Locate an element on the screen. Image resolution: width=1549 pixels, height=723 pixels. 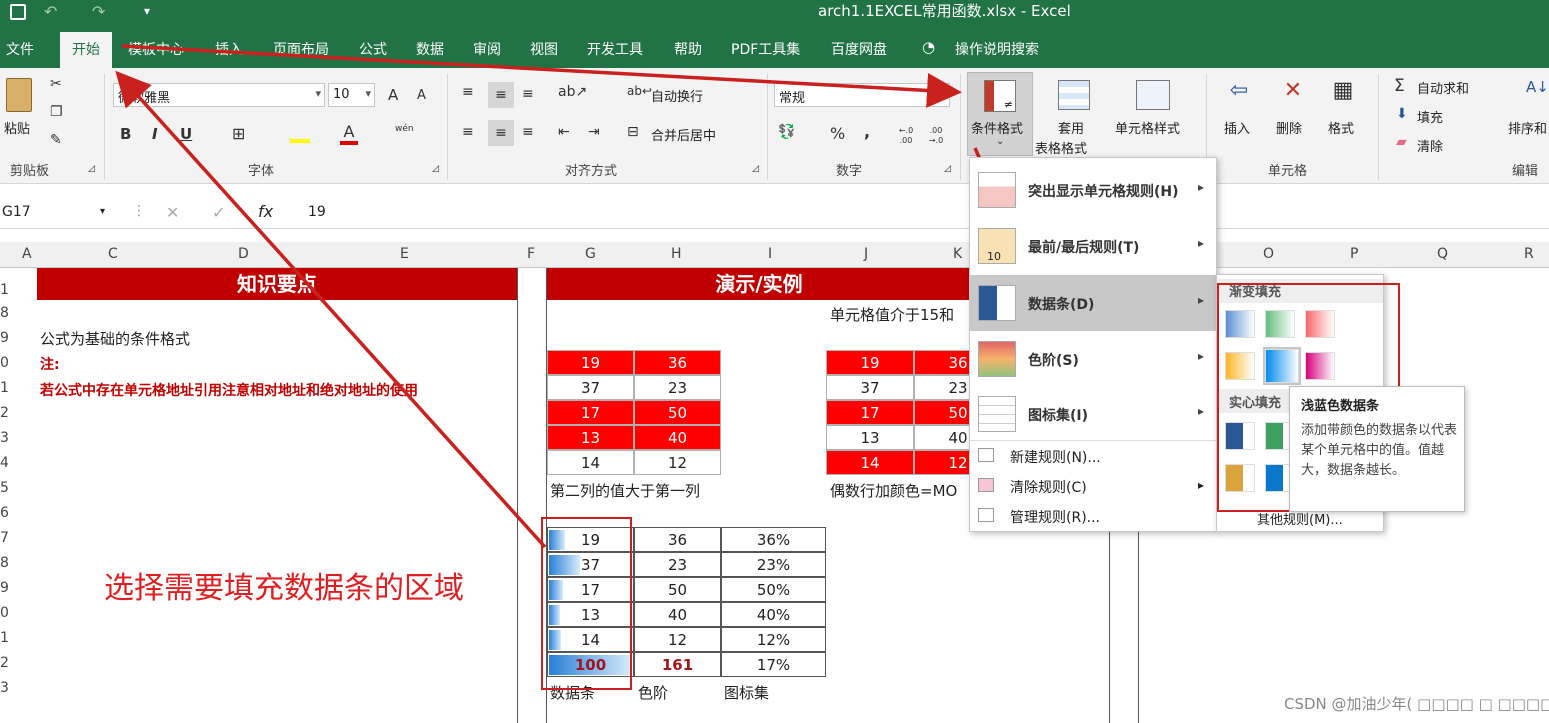
new-rule-icon is located at coordinates (986, 455).